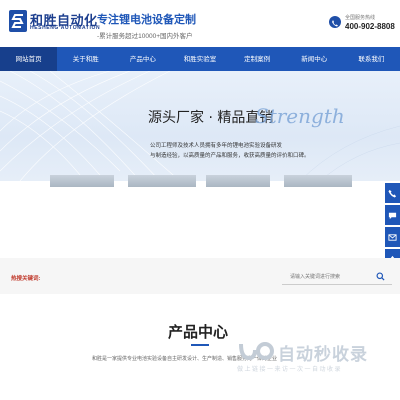  I want to click on chat-icon, so click(392, 215).